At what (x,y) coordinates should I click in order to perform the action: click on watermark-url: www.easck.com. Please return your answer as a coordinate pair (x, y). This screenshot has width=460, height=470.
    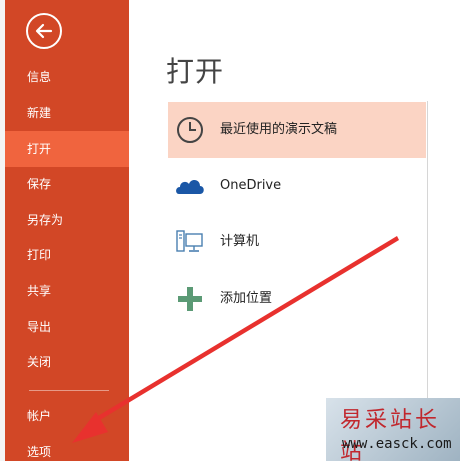
    Looking at the image, I should click on (397, 444).